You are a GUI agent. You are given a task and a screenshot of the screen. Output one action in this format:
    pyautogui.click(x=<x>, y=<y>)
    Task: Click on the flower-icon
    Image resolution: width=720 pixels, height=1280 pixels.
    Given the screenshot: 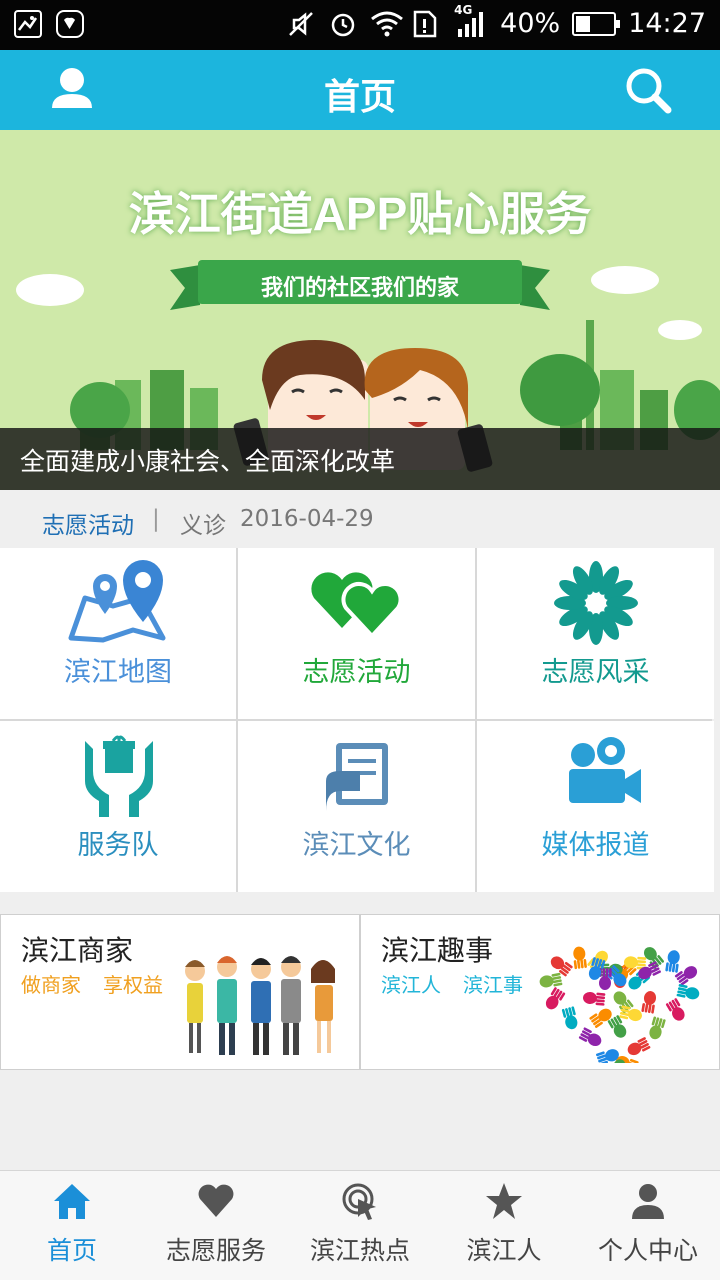 What is the action you would take?
    pyautogui.click(x=595, y=603)
    